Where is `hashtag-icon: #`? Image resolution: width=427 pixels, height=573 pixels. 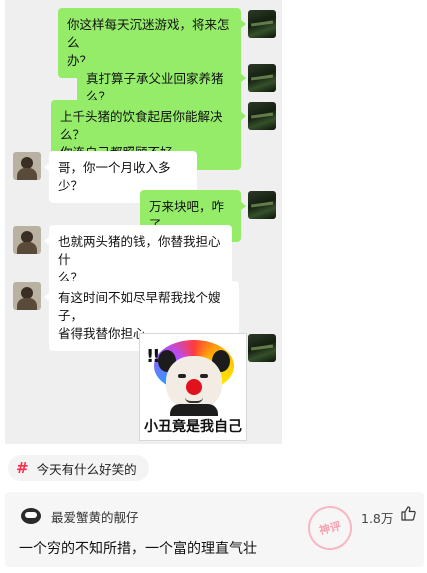
hashtag-icon: # is located at coordinates (22, 468).